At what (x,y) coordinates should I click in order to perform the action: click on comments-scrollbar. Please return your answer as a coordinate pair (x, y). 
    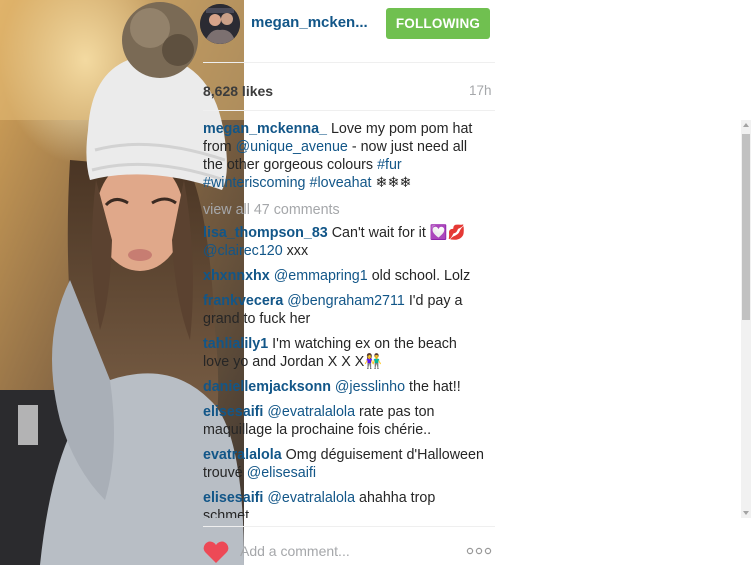
    Looking at the image, I should click on (746, 319).